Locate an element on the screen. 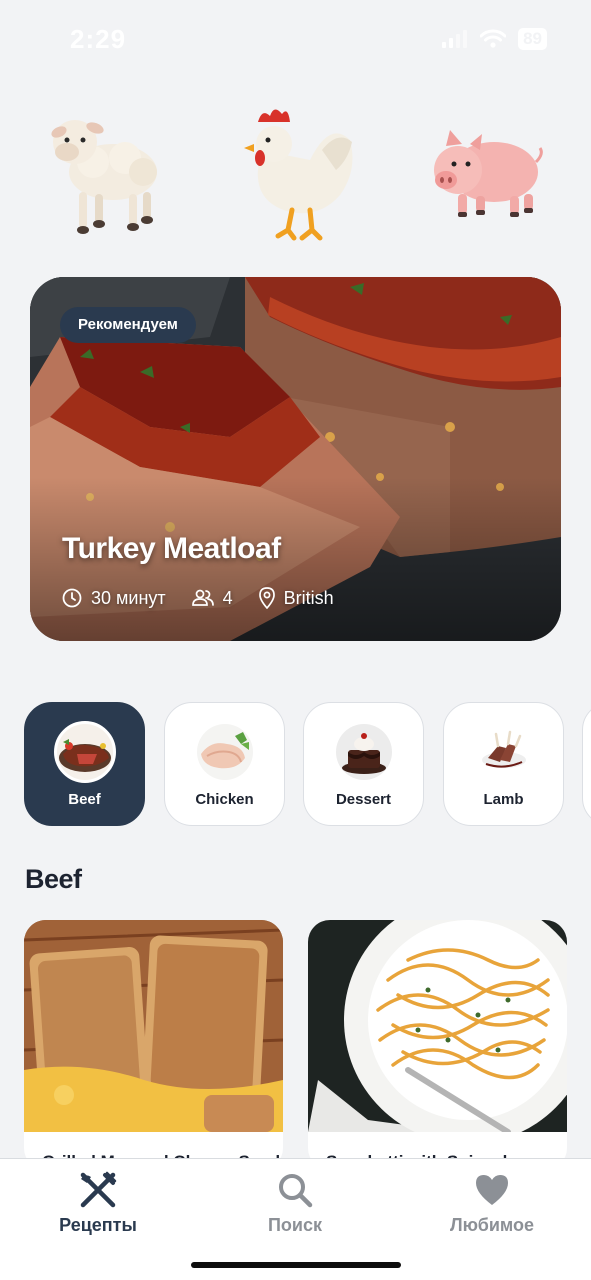 Image resolution: width=591 pixels, height=1280 pixels. fork-knife-icon is located at coordinates (98, 1189).